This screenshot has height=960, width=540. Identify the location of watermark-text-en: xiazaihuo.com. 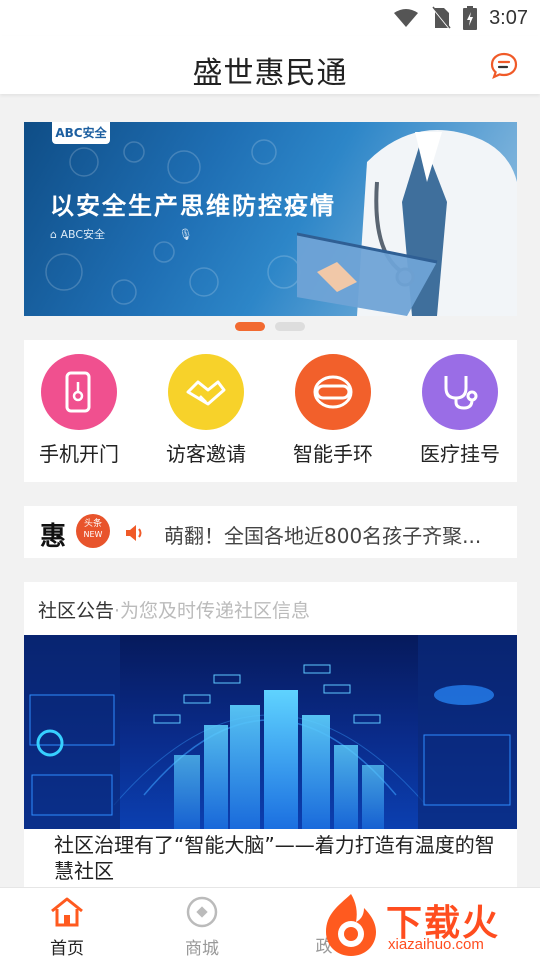
(436, 944).